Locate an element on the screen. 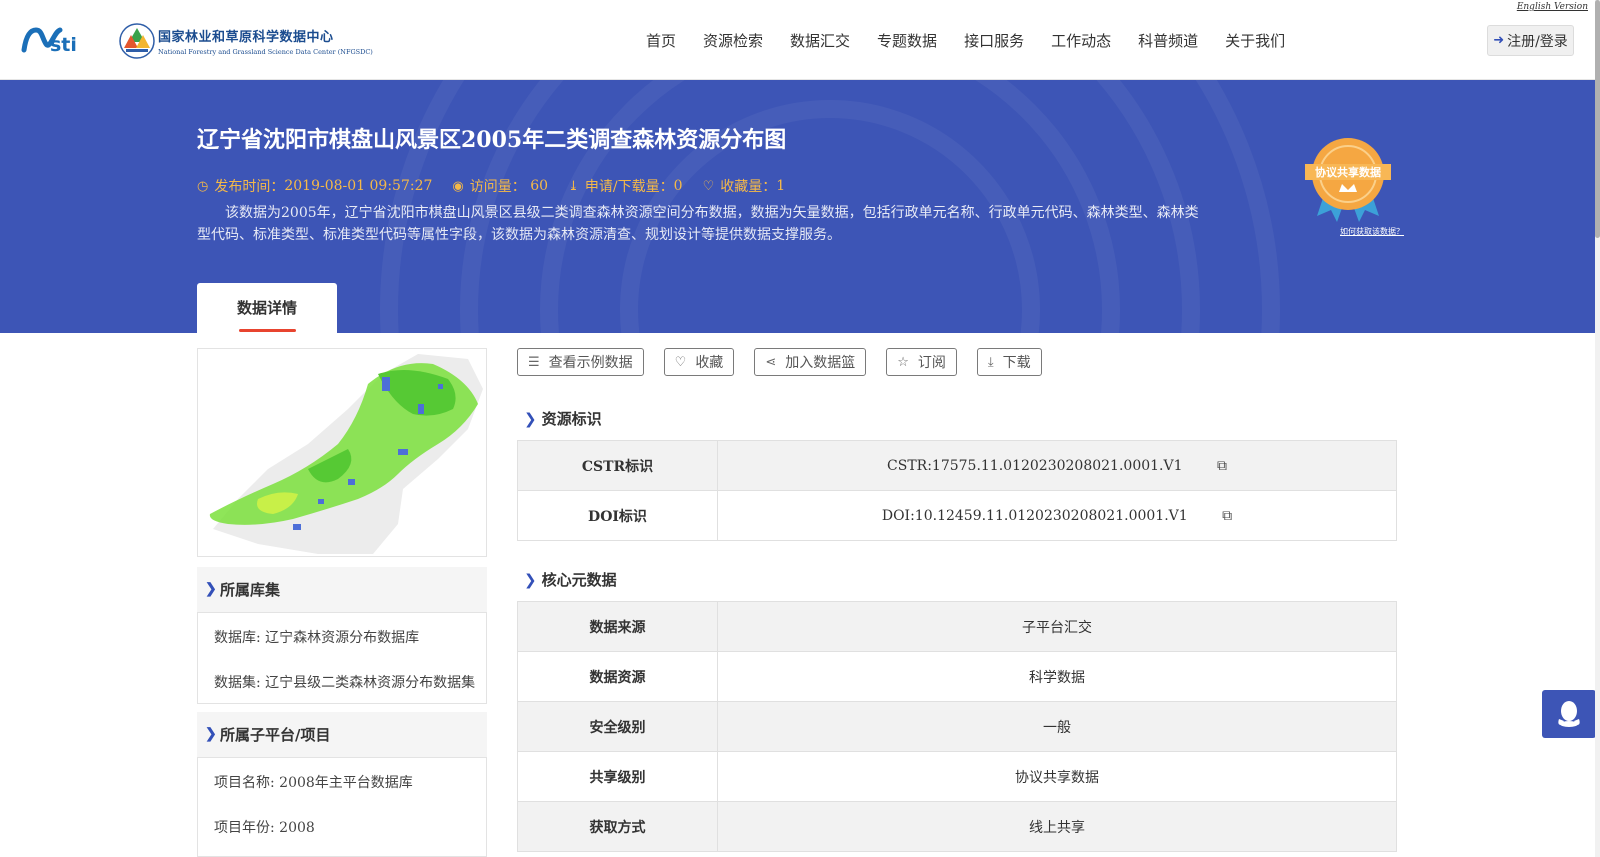 The width and height of the screenshot is (1600, 857). table-row: 安全级别 一般 is located at coordinates (957, 726).